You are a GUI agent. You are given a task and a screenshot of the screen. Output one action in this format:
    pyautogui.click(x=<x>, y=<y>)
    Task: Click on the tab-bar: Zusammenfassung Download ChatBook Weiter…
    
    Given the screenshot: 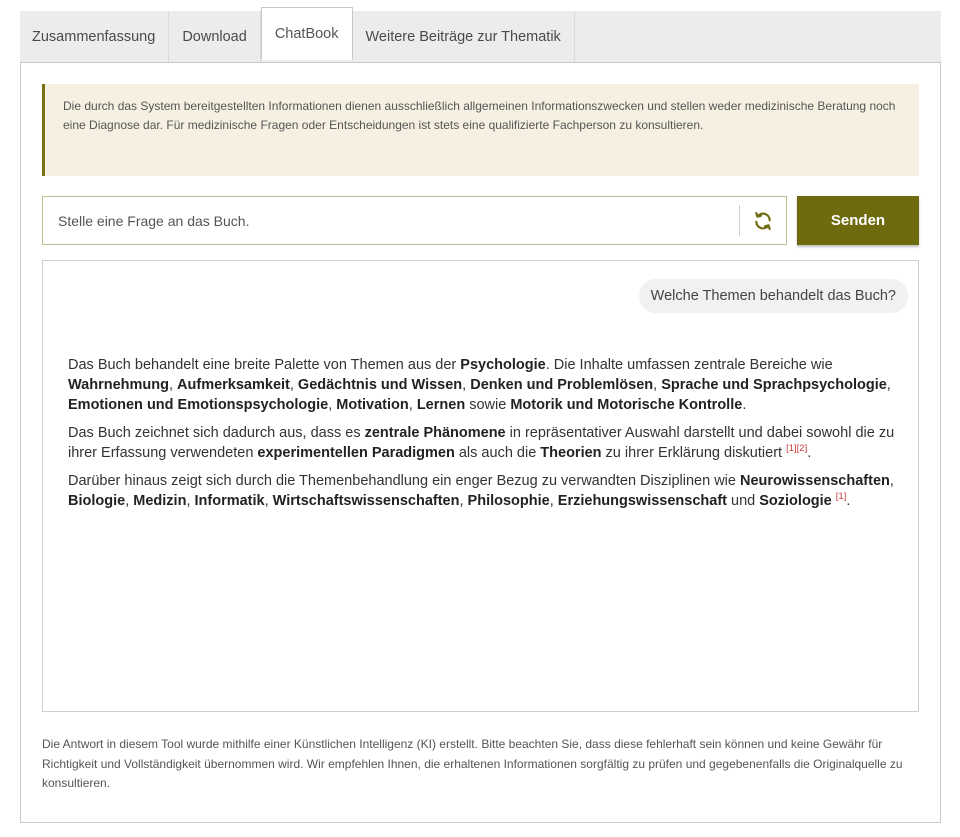 What is the action you would take?
    pyautogui.click(x=480, y=35)
    